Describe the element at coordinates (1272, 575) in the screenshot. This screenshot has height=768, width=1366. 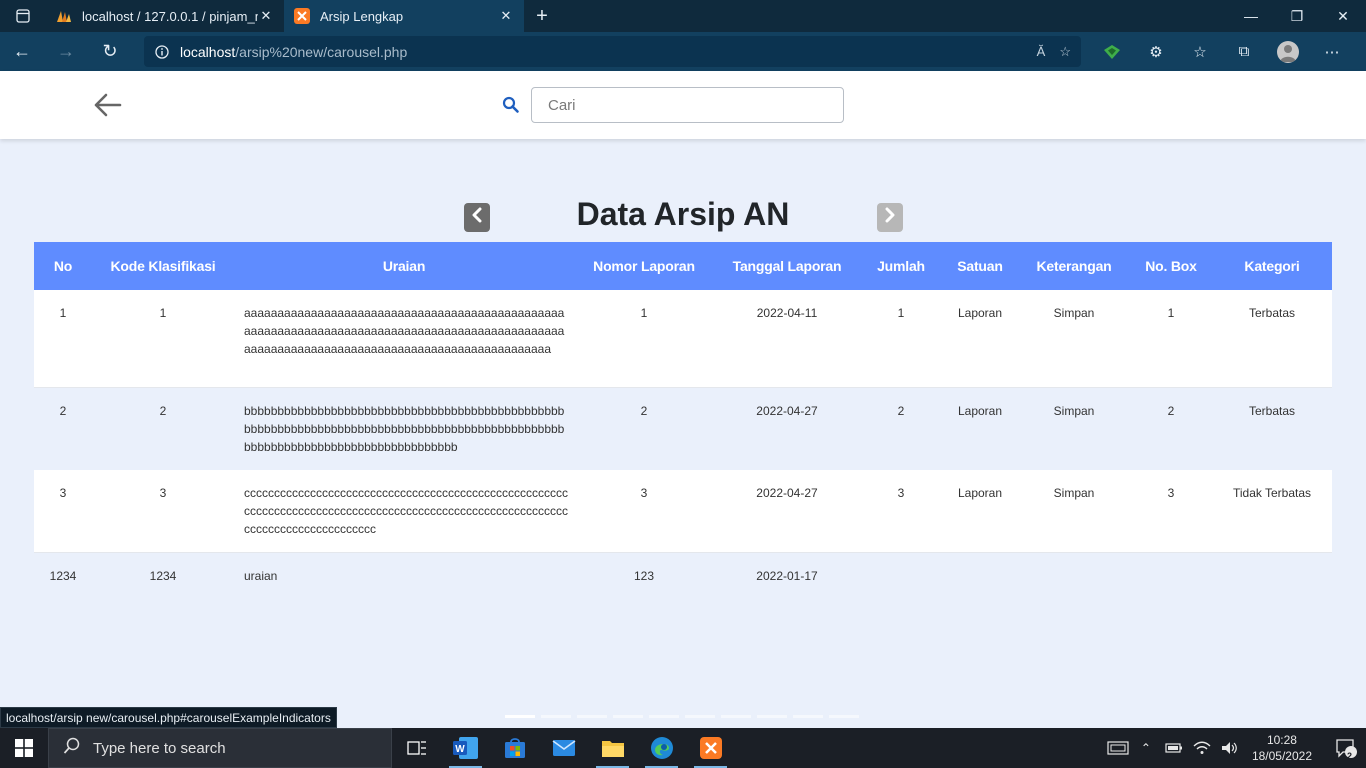
I see `cell-kategori` at that location.